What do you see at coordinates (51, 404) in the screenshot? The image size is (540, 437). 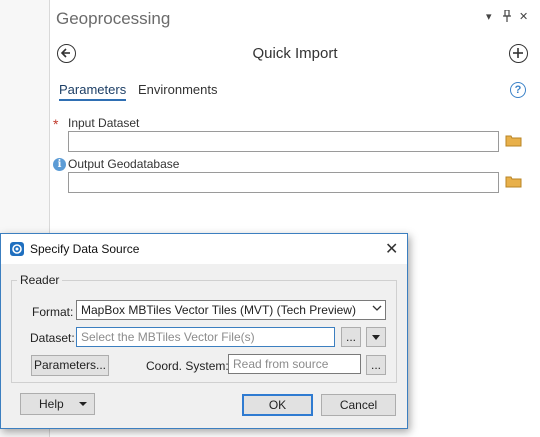 I see `help-button-label: Help` at bounding box center [51, 404].